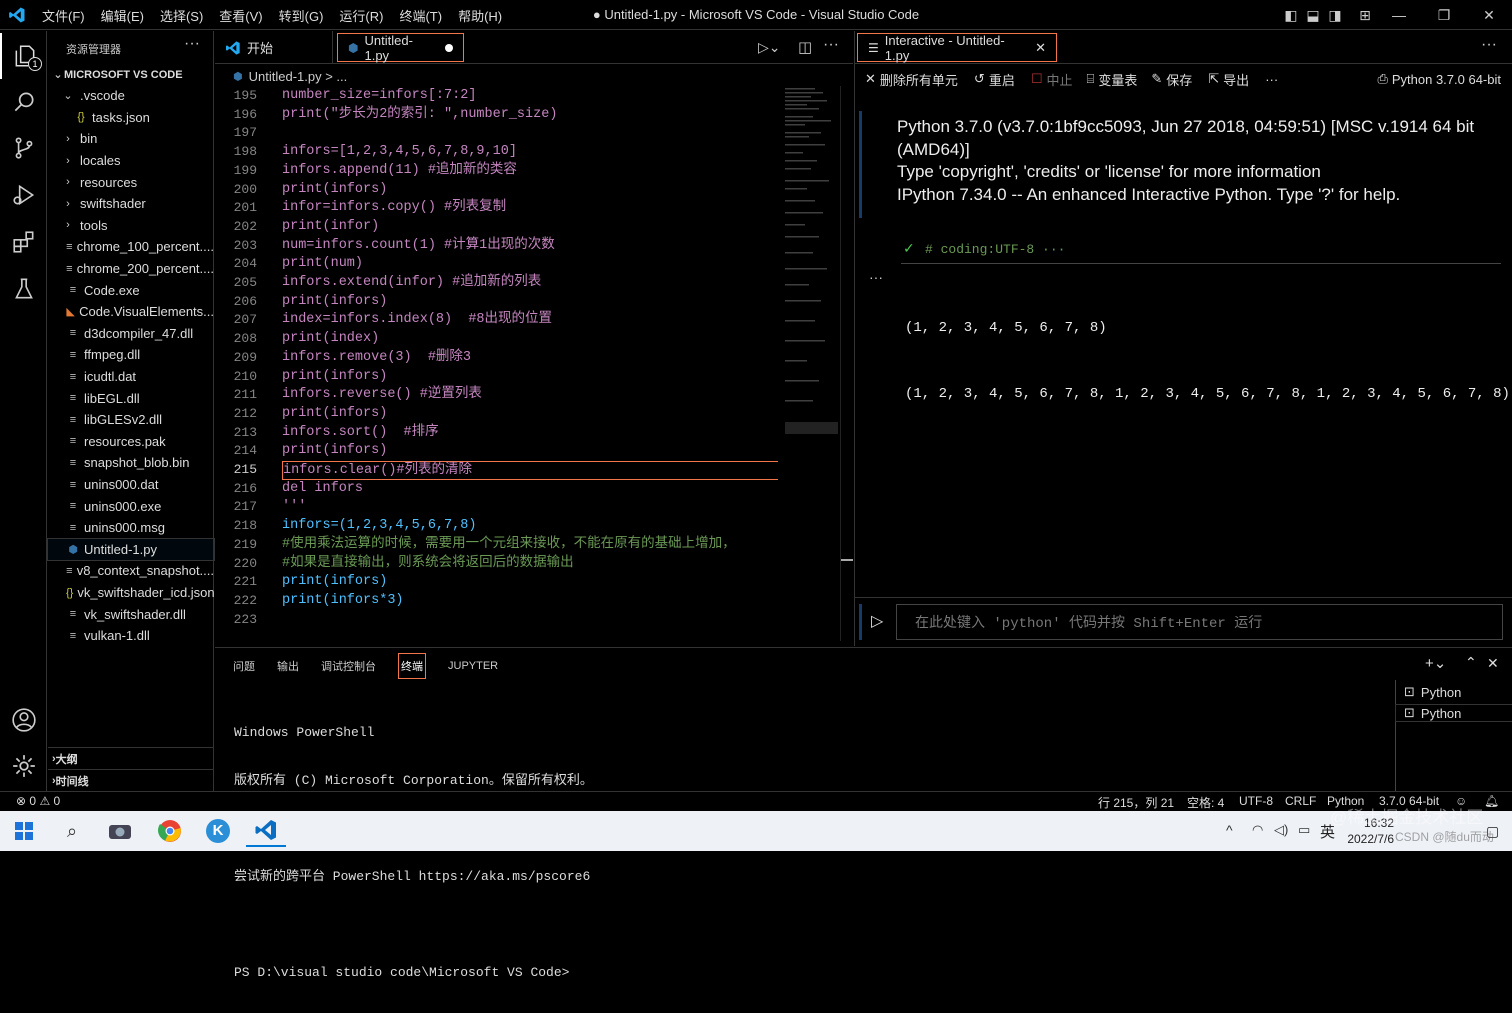  I want to click on eol: CRLF, so click(1300, 801).